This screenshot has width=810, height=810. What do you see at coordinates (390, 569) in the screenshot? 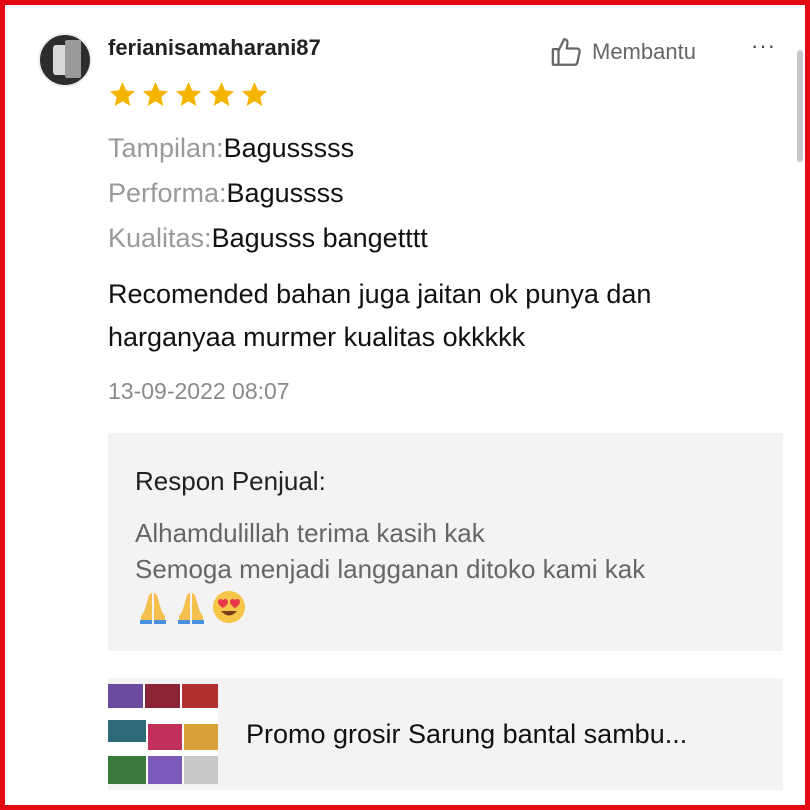
I see `seller-response-line: Semoga menjadi langganan ditoko kami kak` at bounding box center [390, 569].